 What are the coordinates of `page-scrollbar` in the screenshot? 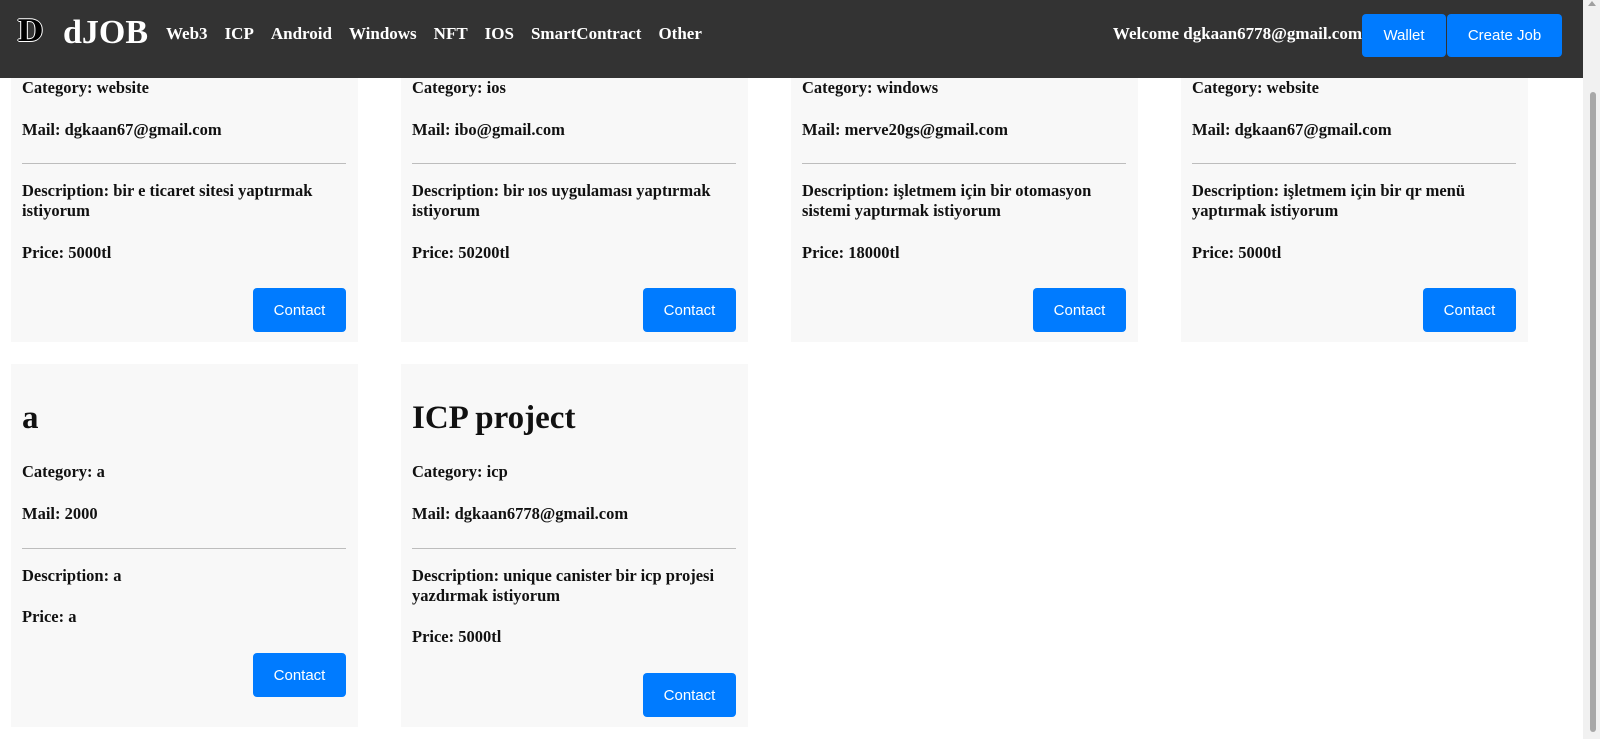 It's located at (1591, 369).